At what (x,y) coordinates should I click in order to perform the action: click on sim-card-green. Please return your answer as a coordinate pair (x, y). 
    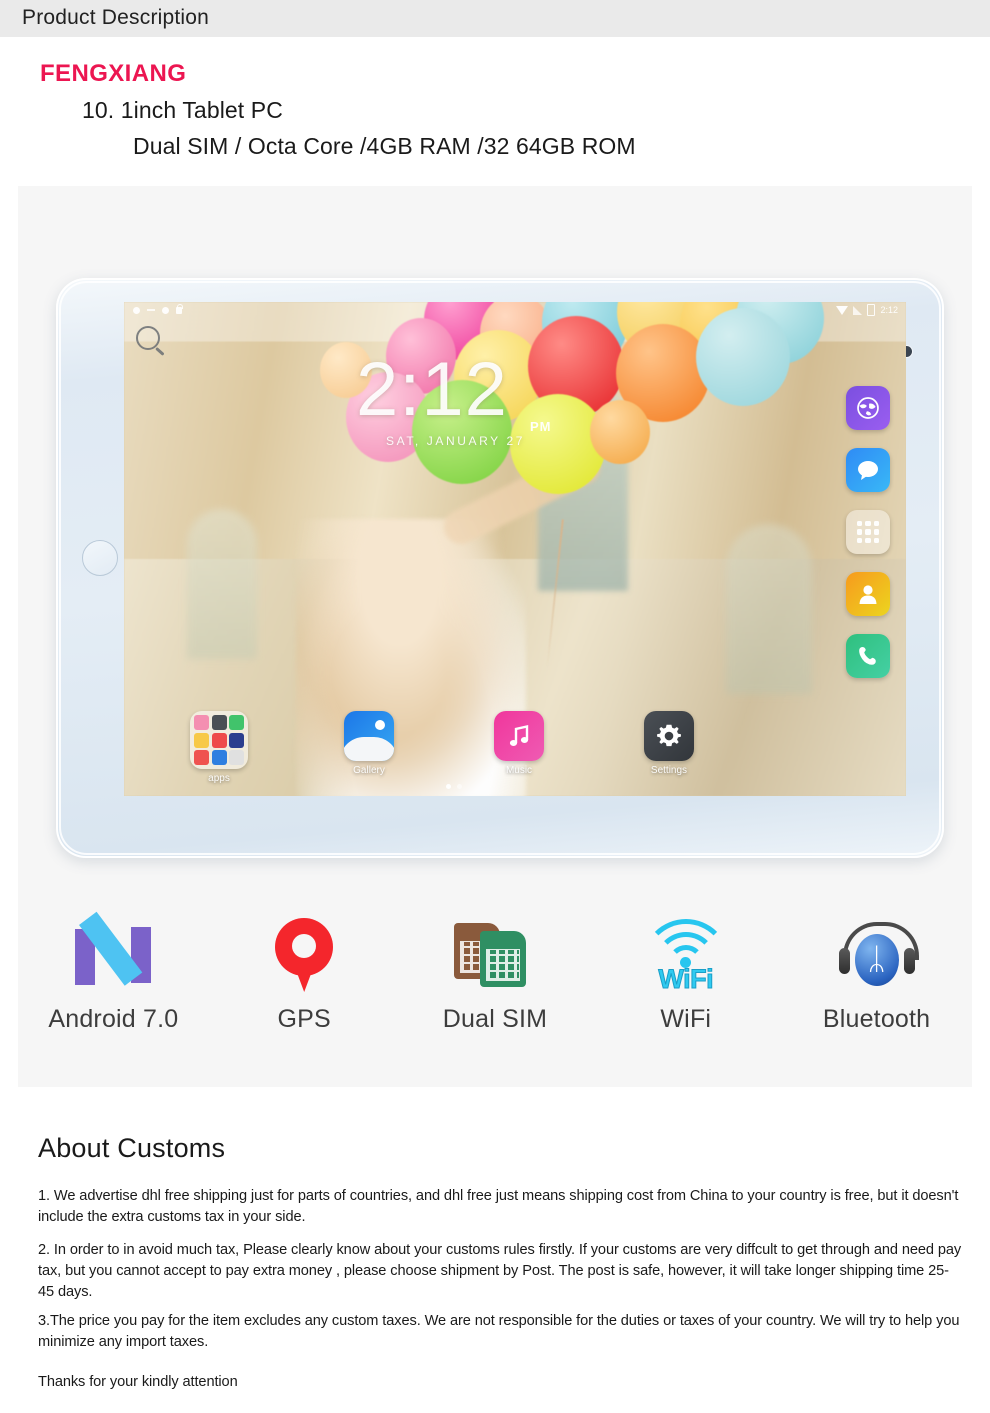
    Looking at the image, I should click on (502, 959).